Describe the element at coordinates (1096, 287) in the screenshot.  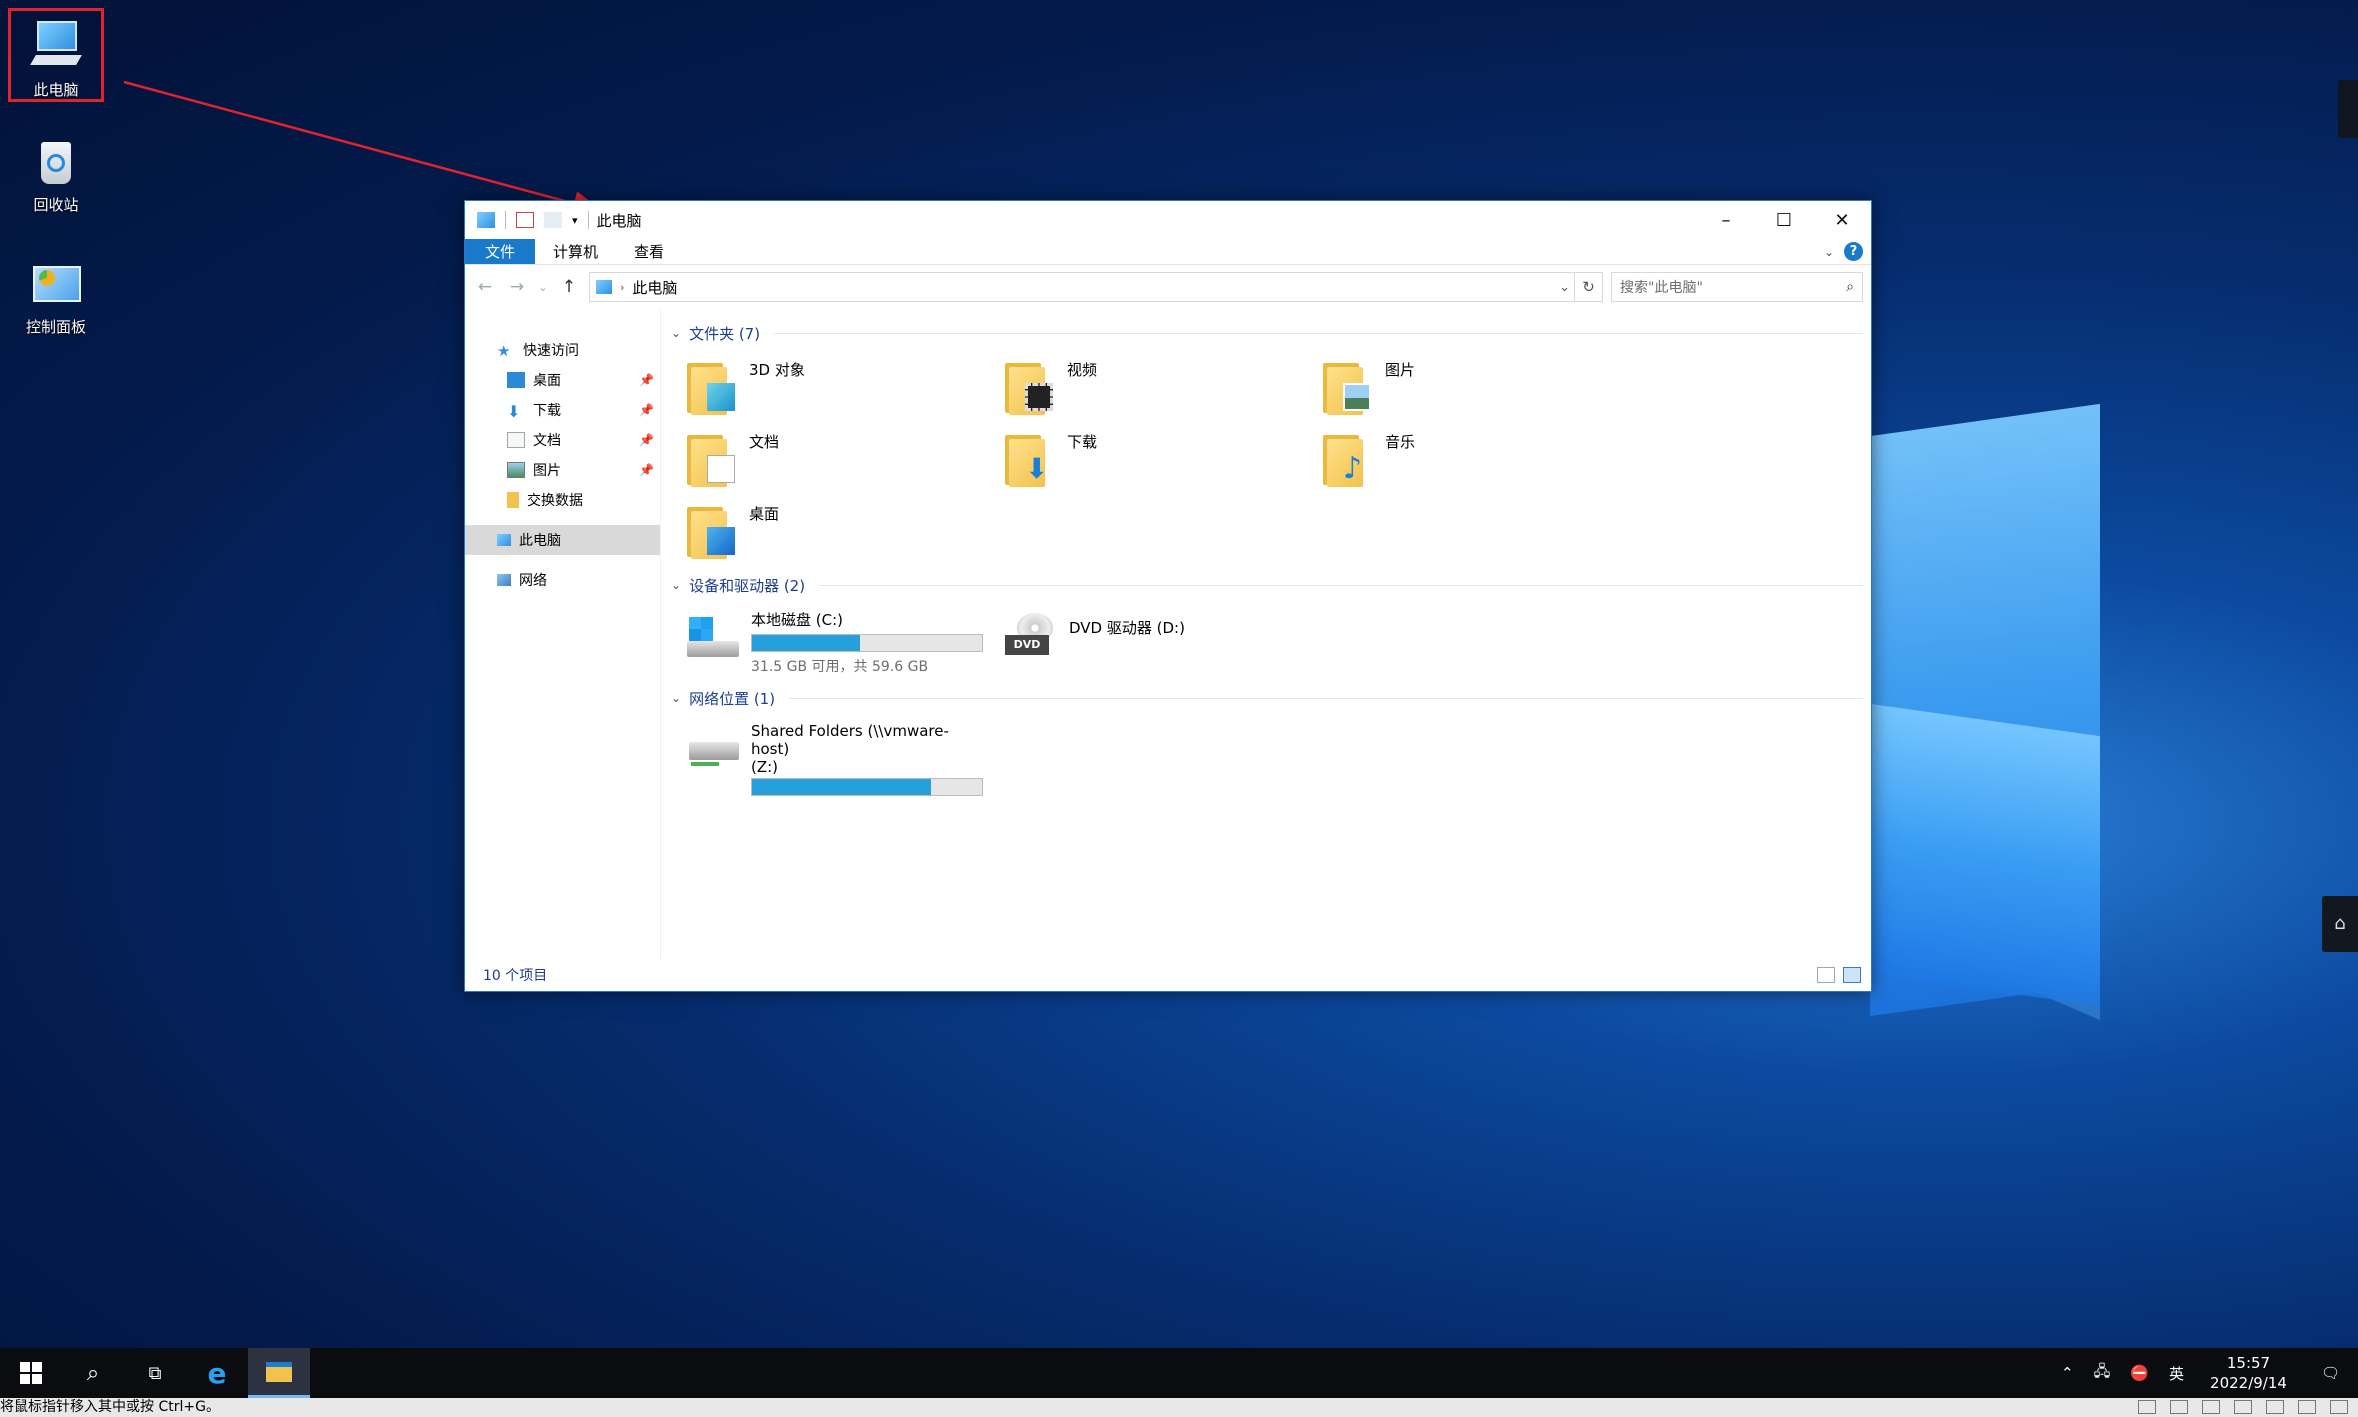
I see `address-bar: › 此电脑 ⌄ ↻` at that location.